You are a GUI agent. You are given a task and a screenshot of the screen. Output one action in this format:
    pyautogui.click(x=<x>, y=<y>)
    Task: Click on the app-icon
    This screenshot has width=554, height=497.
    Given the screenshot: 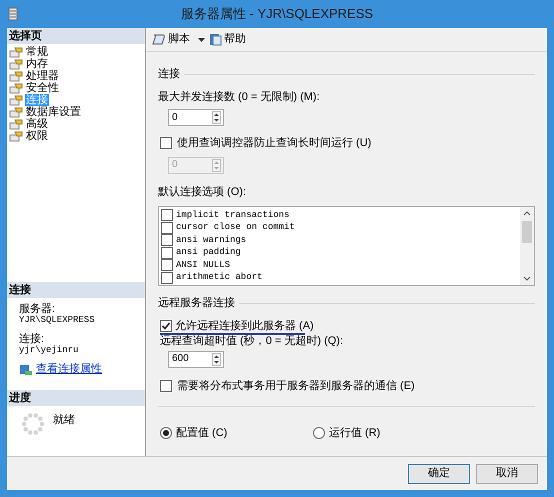 What is the action you would take?
    pyautogui.click(x=13, y=14)
    